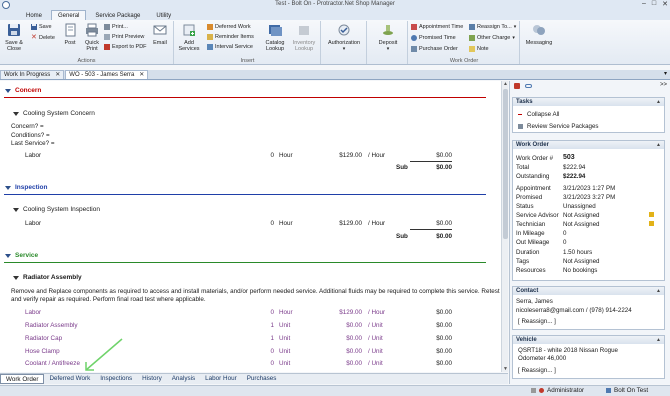  I want to click on quick-print-button: Quick Print, so click(92, 37).